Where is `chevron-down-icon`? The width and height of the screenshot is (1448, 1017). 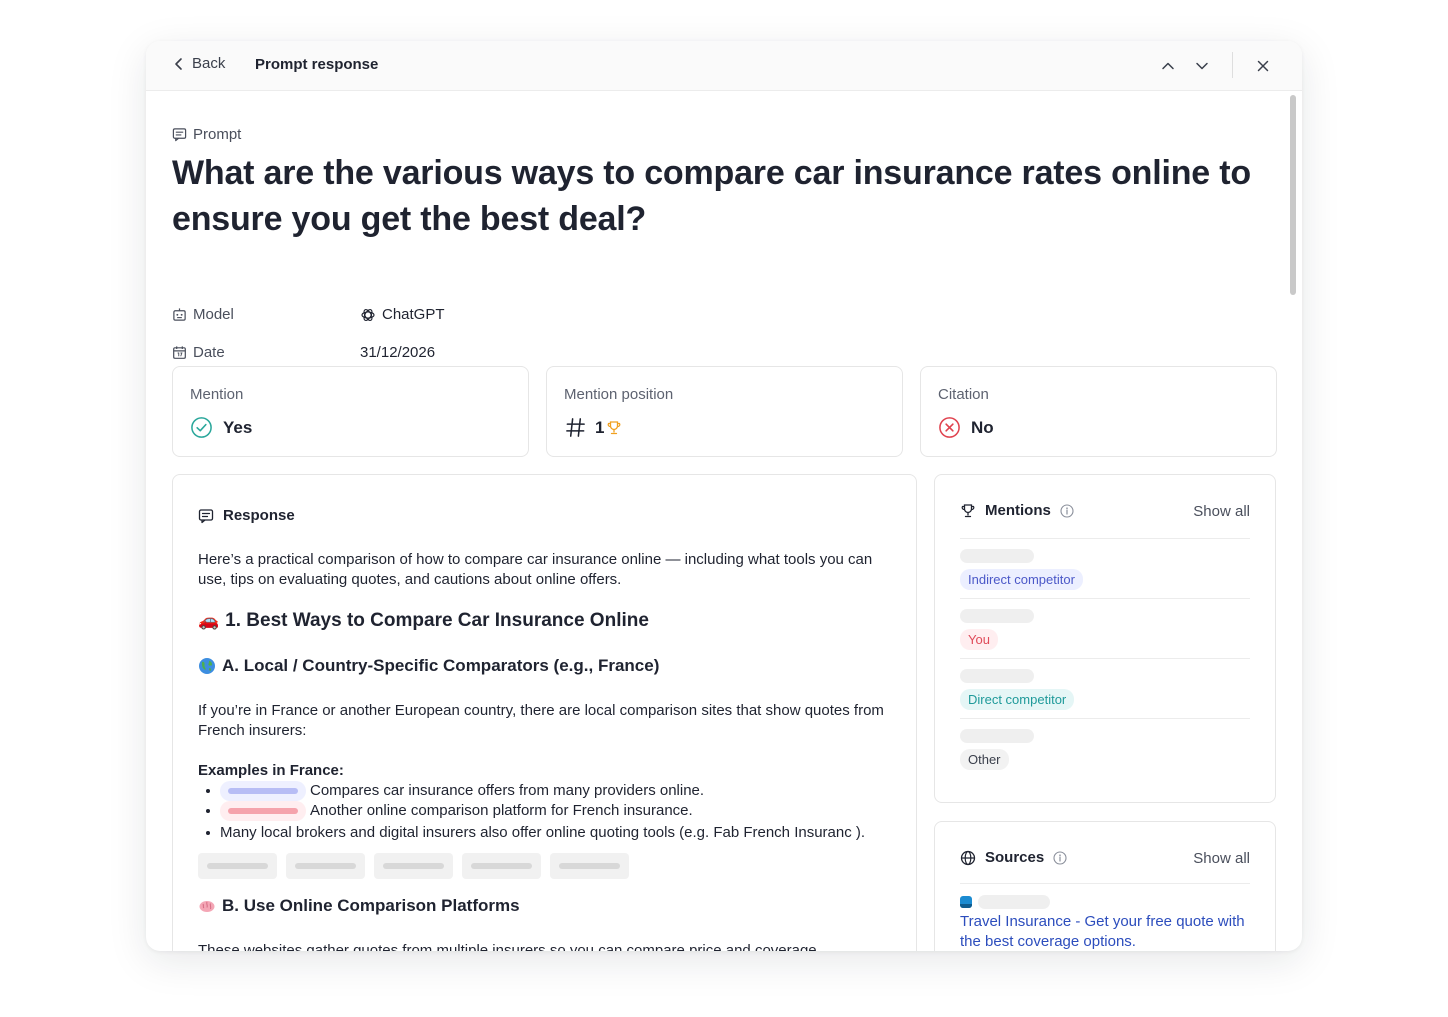 chevron-down-icon is located at coordinates (1202, 66).